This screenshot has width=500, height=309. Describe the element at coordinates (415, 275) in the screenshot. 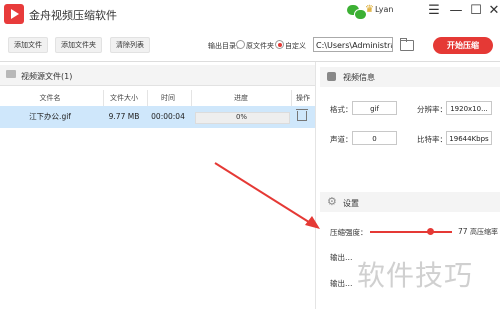

I see `watermark-text: 软件技巧` at that location.